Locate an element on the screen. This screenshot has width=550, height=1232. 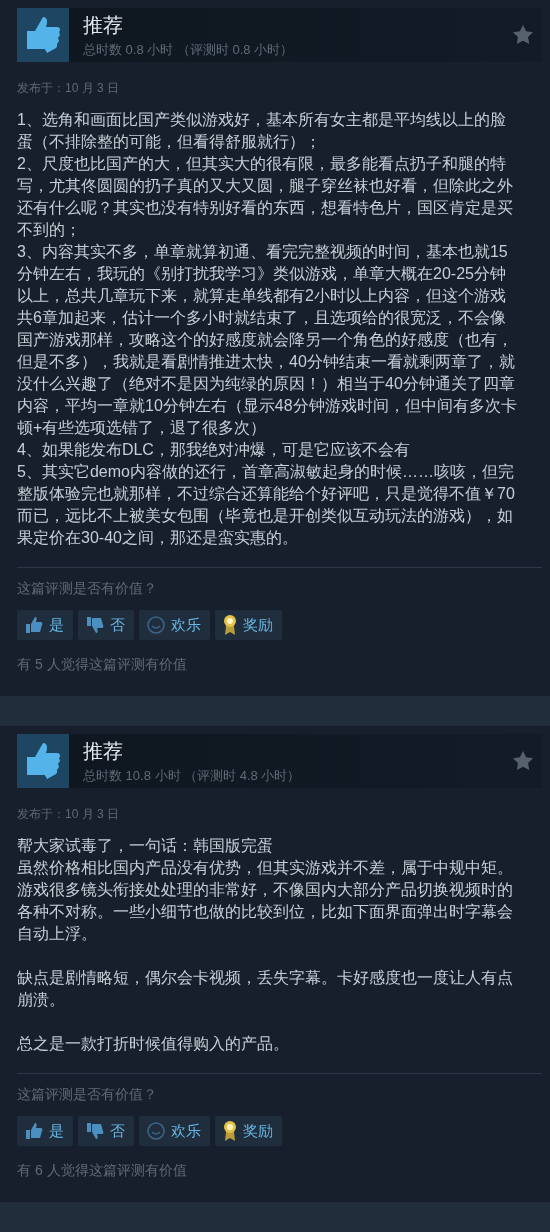
review-paragraph: 1、选角和画面比国产类似游戏好，基本所有女主都是平均线以上的脸蛋（不排除整的可能，但看得舒服就行）； is located at coordinates (262, 131).